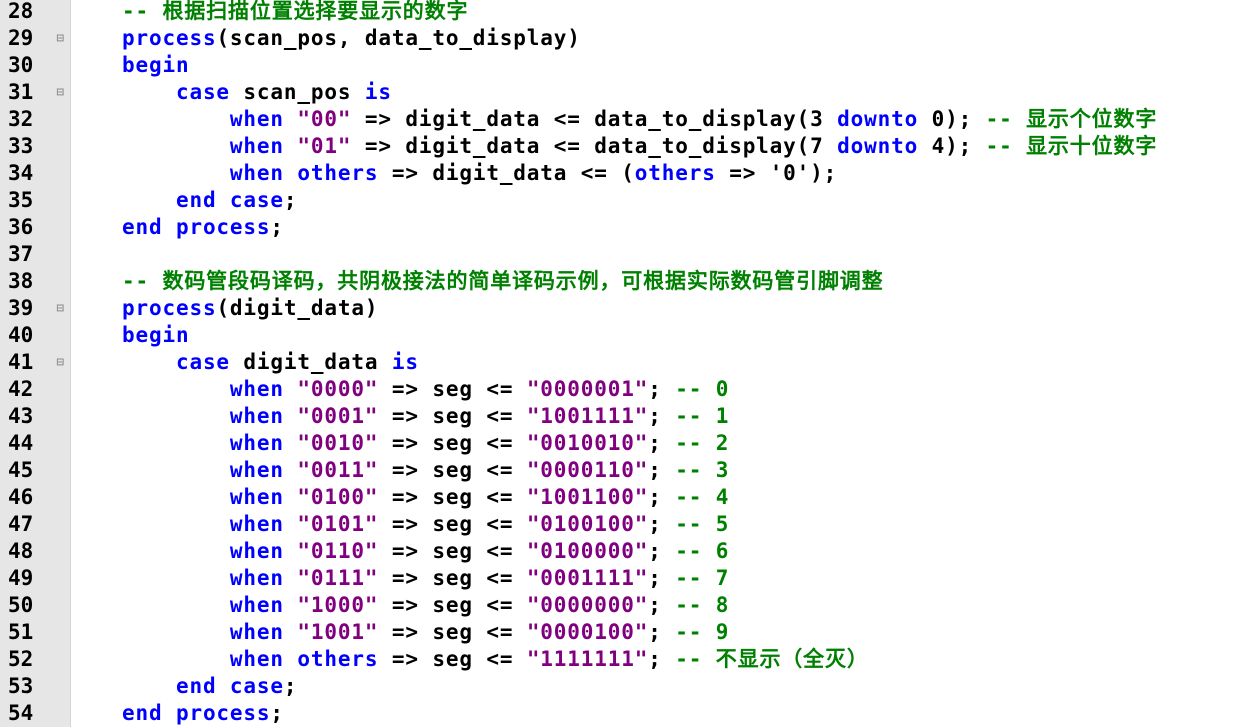 This screenshot has height=727, width=1251. I want to click on code-line: 49 when "0111" => seg <= "0001111"; -- 7, so click(625, 578).